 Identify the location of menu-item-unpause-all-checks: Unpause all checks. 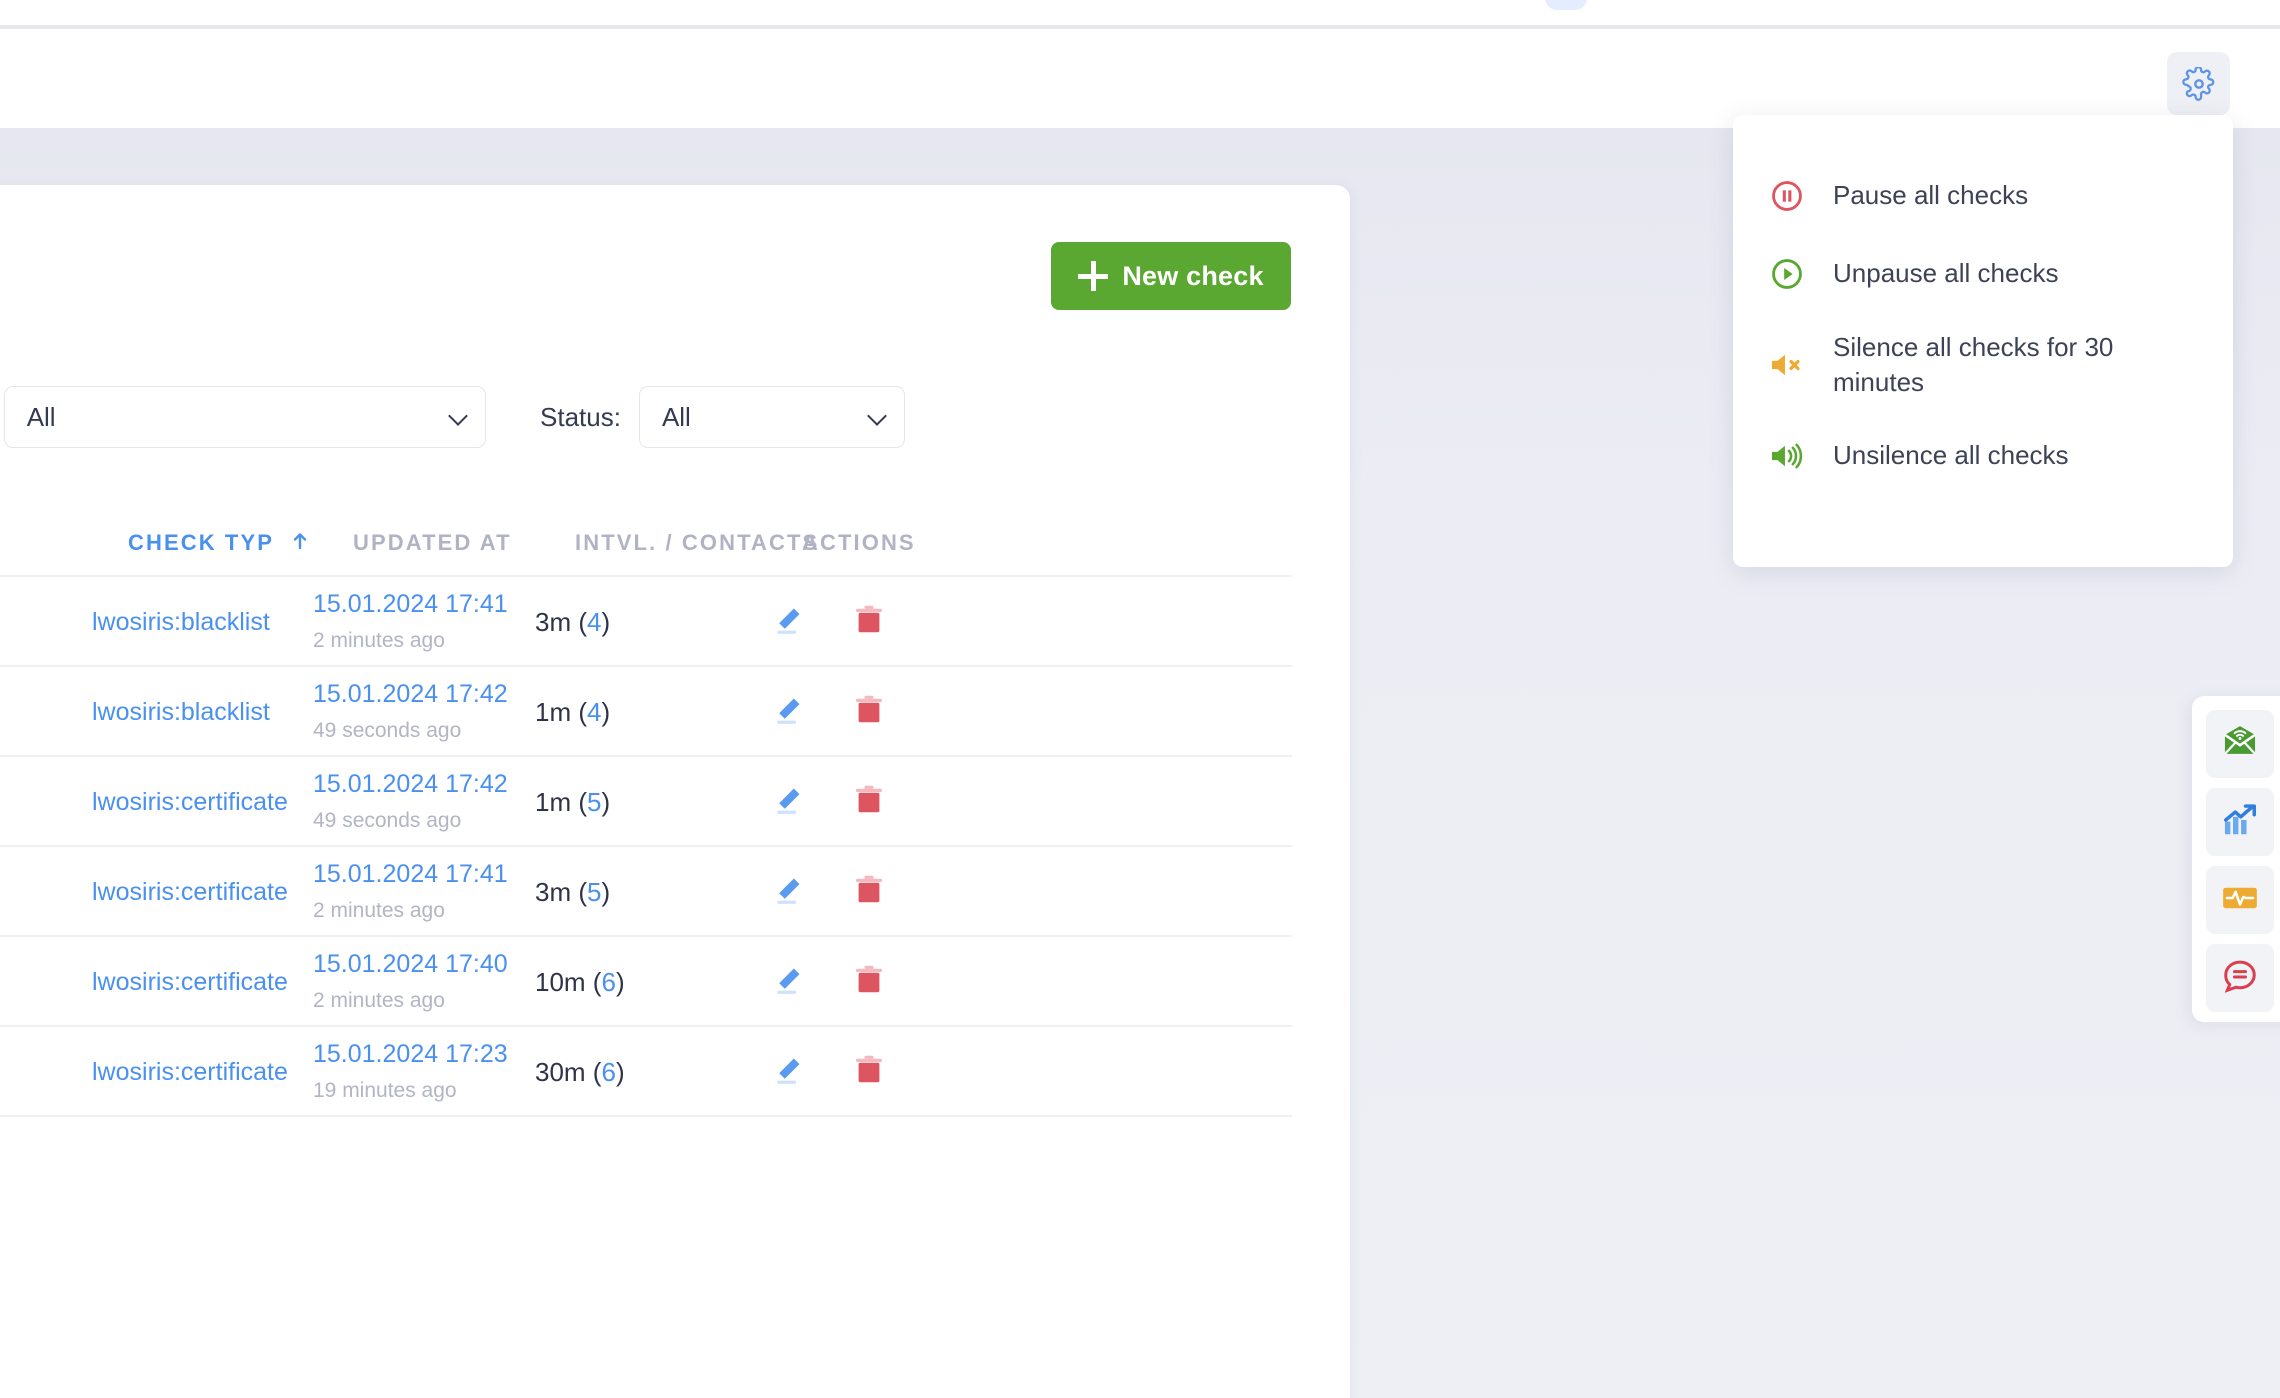
(1983, 274).